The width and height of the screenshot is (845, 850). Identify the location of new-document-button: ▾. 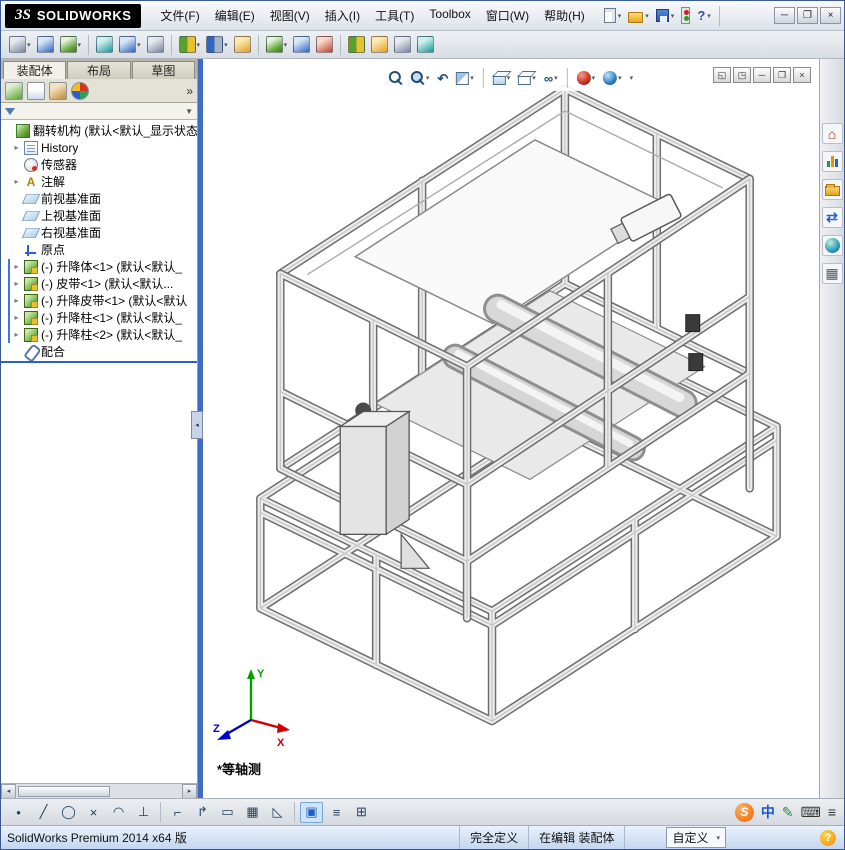
(613, 16).